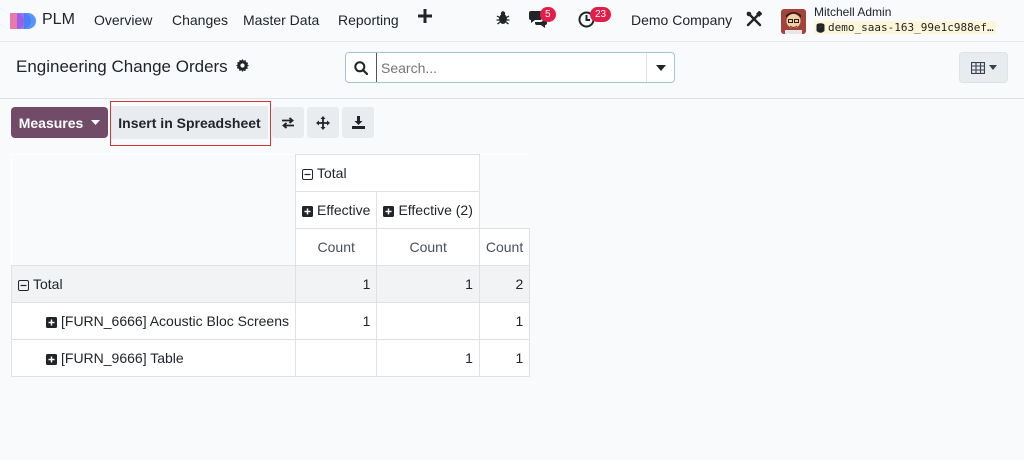 The image size is (1024, 460). I want to click on messages-count-badge: 5, so click(548, 14).